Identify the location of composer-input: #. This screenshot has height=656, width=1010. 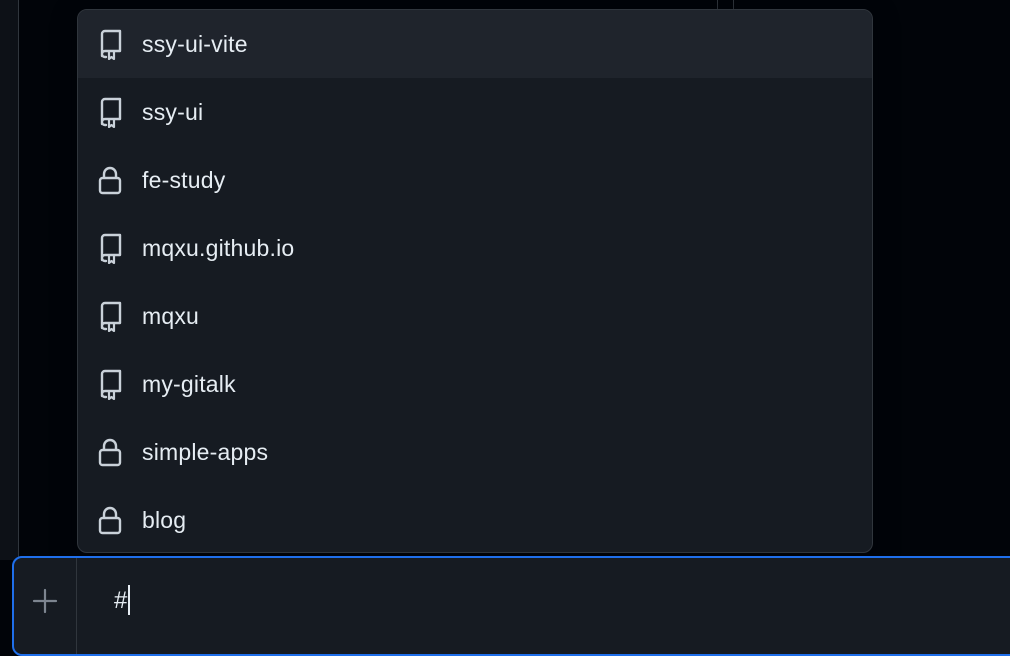
(122, 601).